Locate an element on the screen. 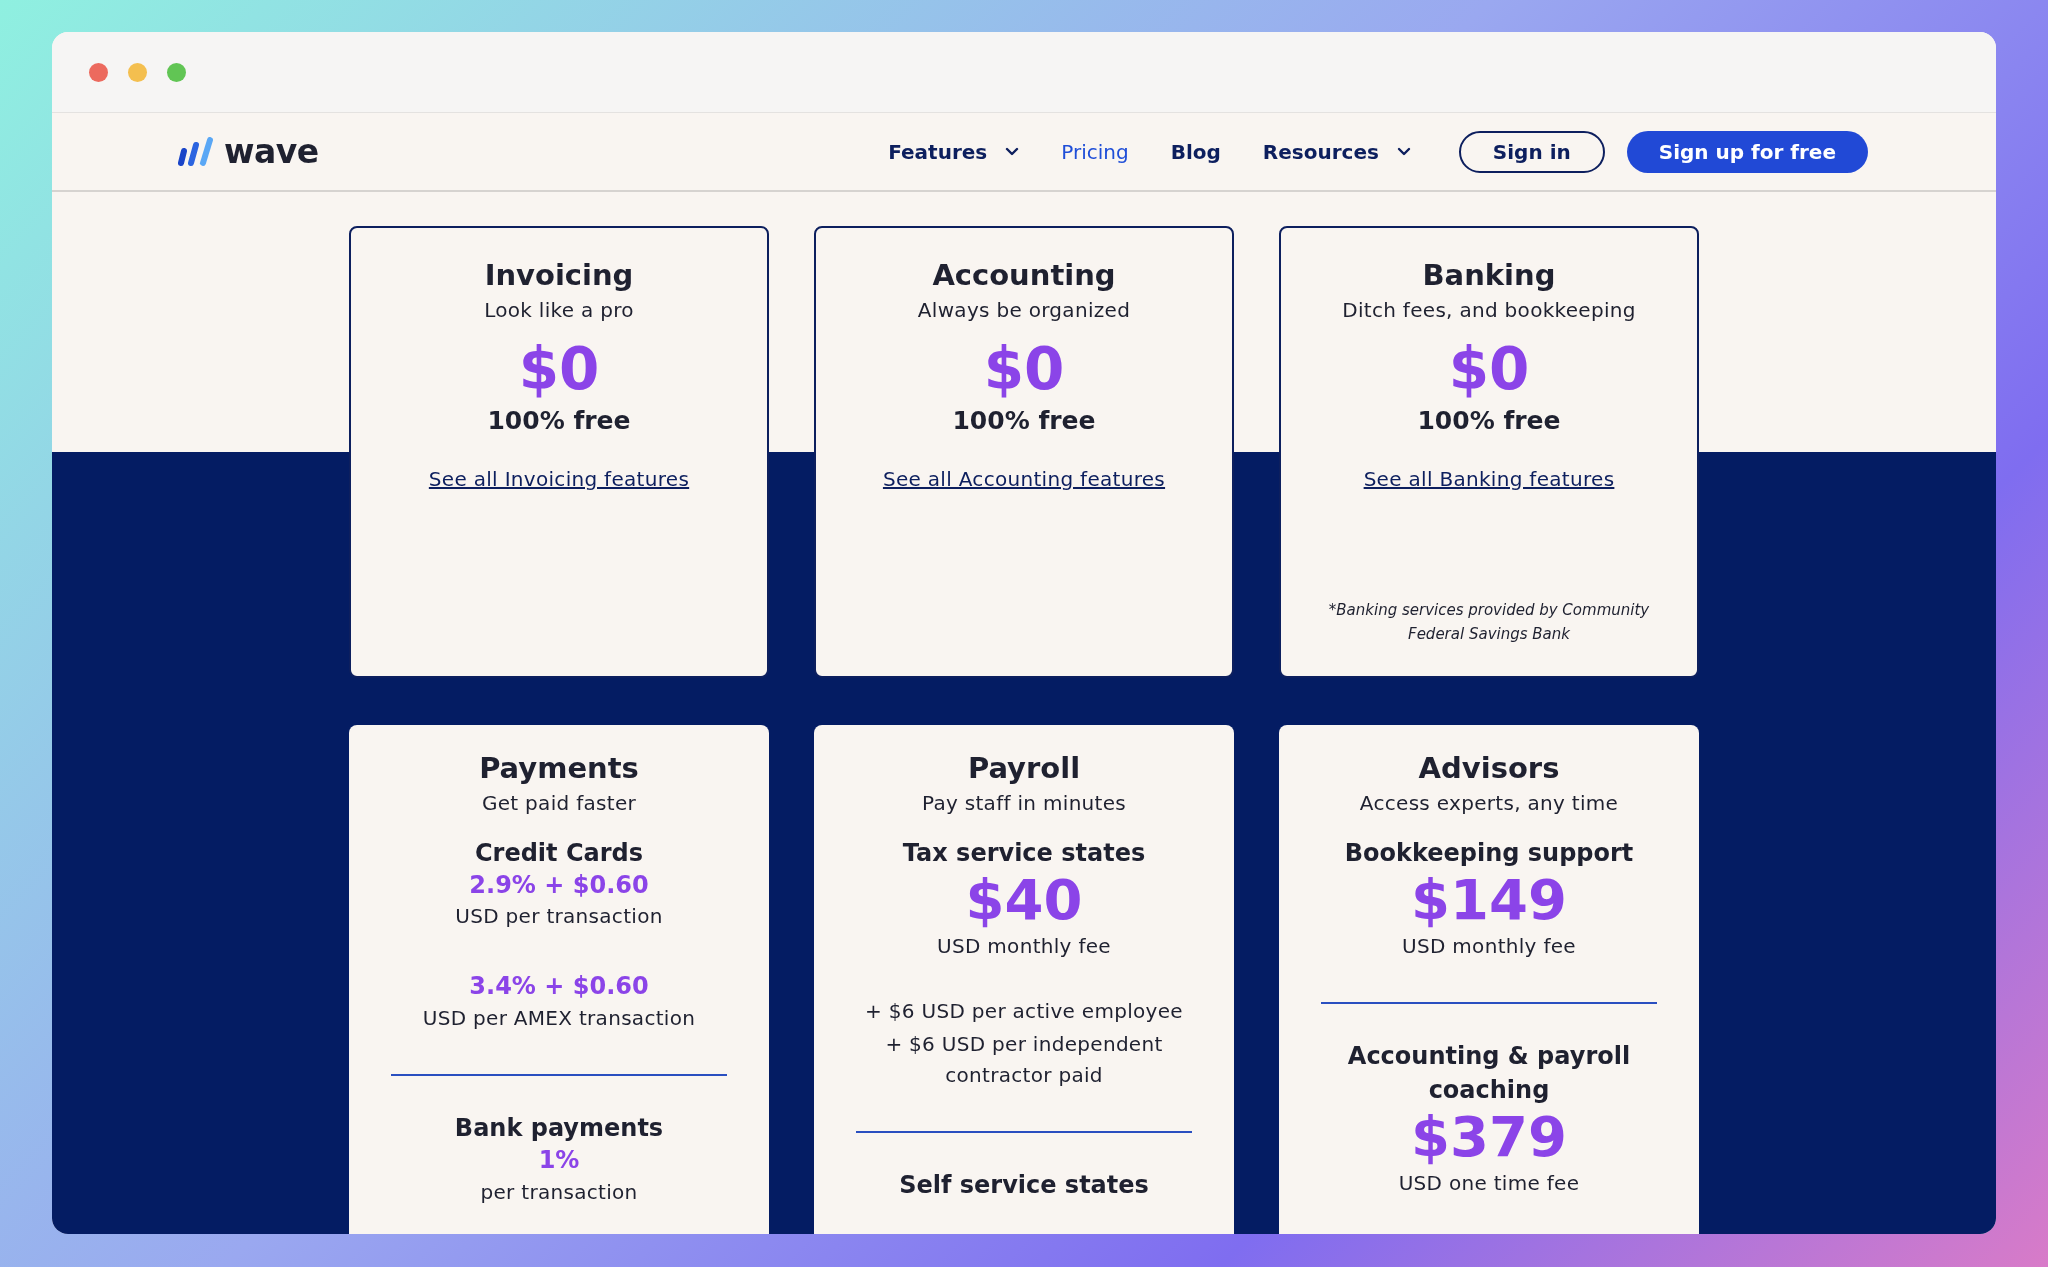 The image size is (2048, 1267). rate: 2.9% + $0.60 is located at coordinates (559, 885).